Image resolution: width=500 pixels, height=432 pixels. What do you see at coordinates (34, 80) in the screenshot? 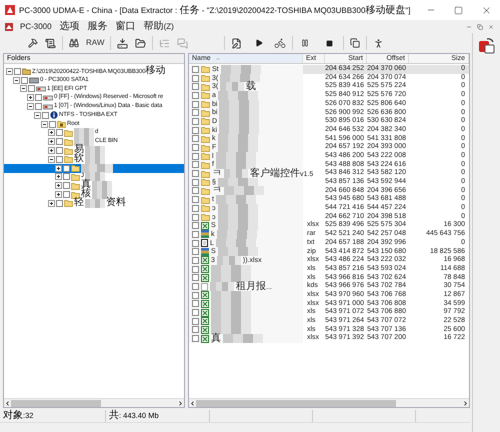
I see `hard-drive-icon` at bounding box center [34, 80].